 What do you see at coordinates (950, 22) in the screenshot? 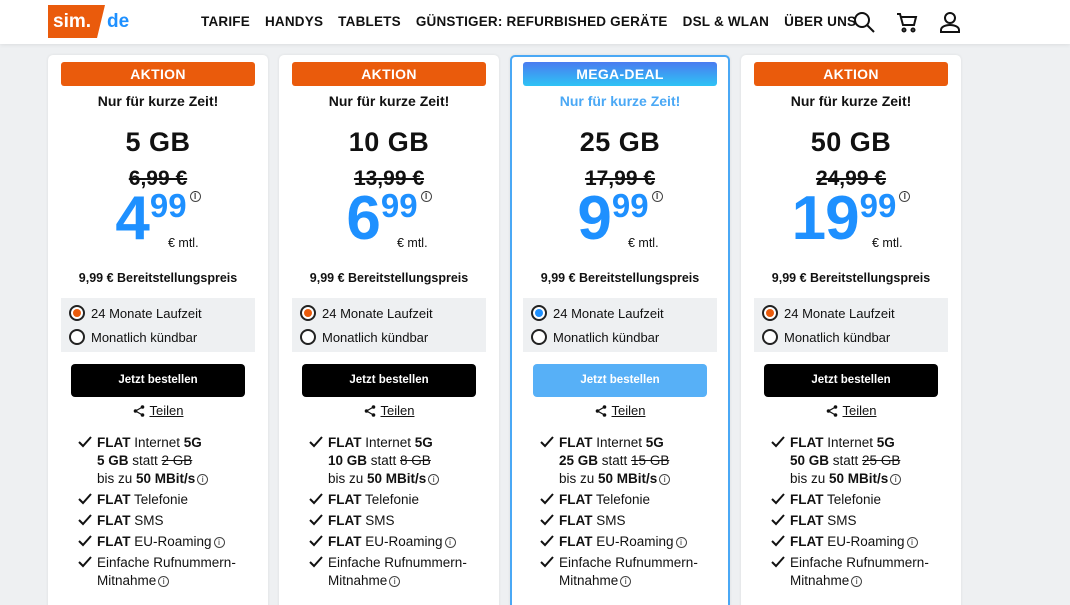
I see `user-icon` at bounding box center [950, 22].